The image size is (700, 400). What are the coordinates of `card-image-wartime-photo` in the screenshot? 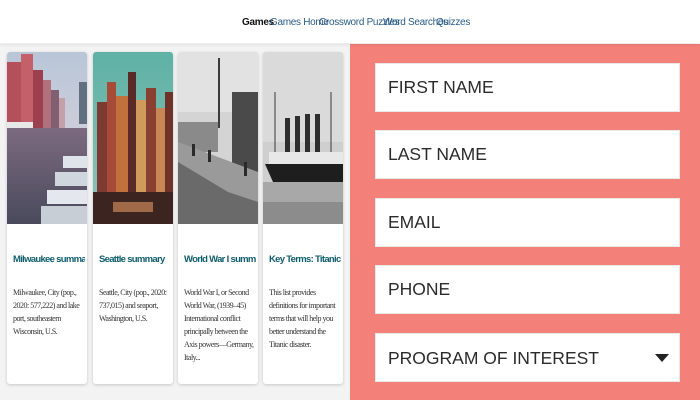 It's located at (218, 138).